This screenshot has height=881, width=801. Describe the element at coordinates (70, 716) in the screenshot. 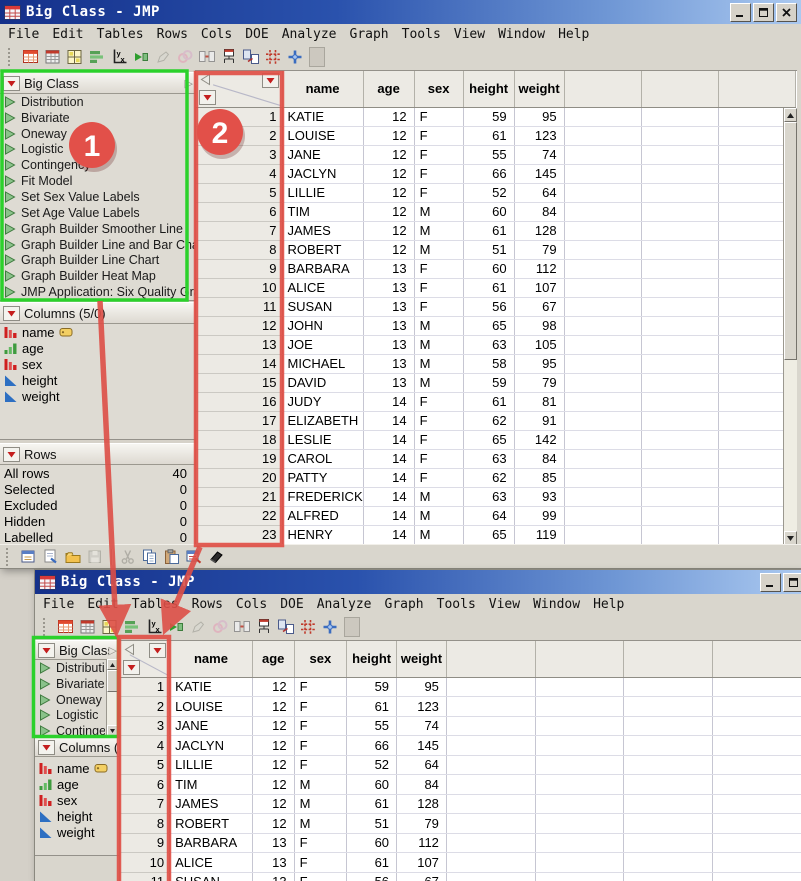

I see `script-item: Logistic` at that location.